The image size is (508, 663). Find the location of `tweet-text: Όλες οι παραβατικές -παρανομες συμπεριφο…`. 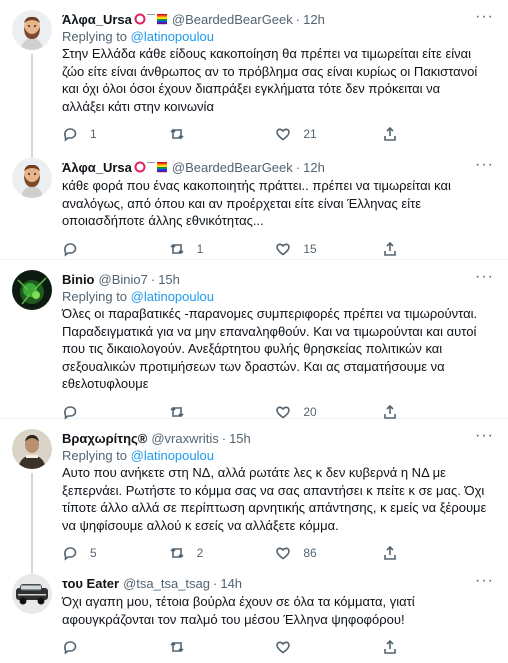

tweet-text: Όλες οι παραβατικές -παρανομες συμπεριφο… is located at coordinates (270, 348).